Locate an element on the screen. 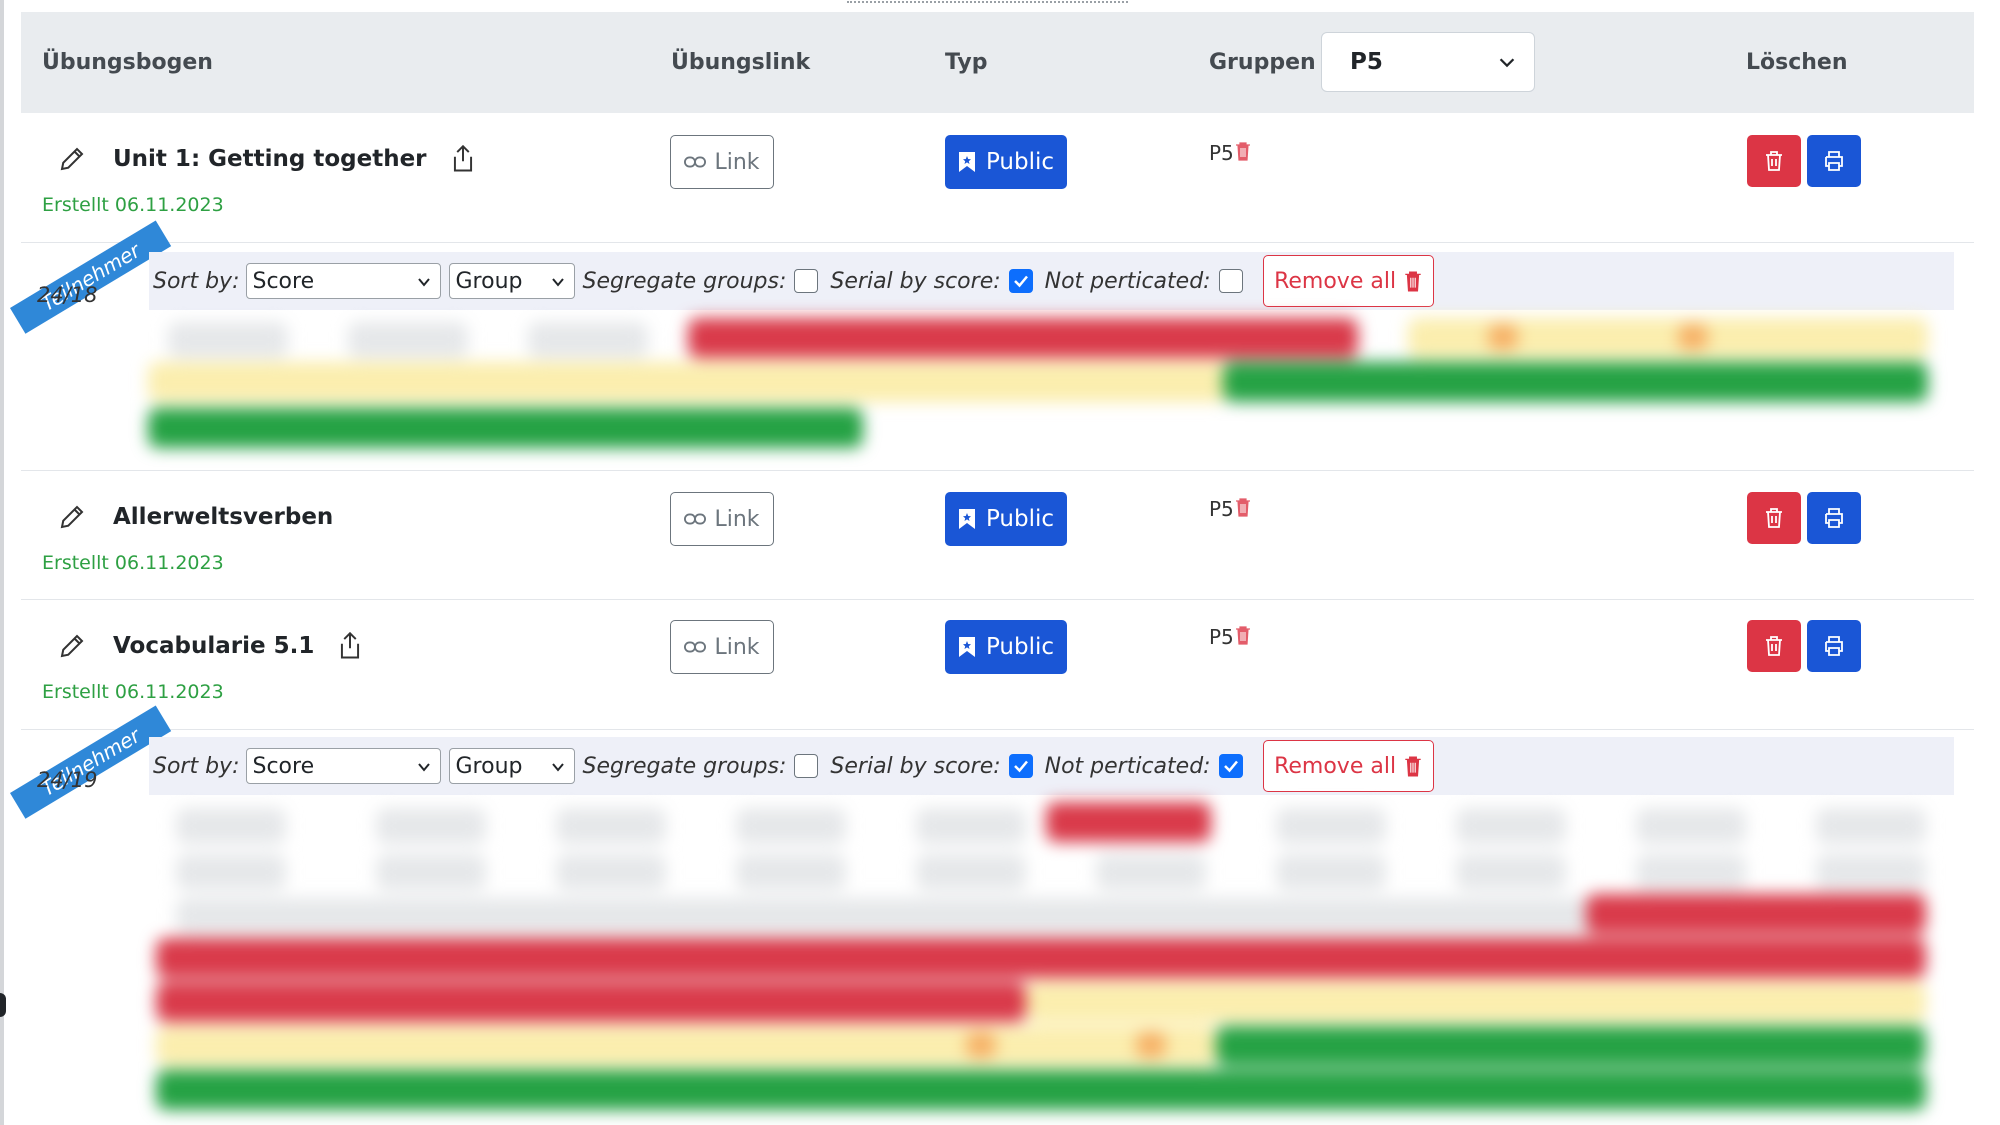 The image size is (2000, 1125). group-tag-label: P5 is located at coordinates (1221, 509).